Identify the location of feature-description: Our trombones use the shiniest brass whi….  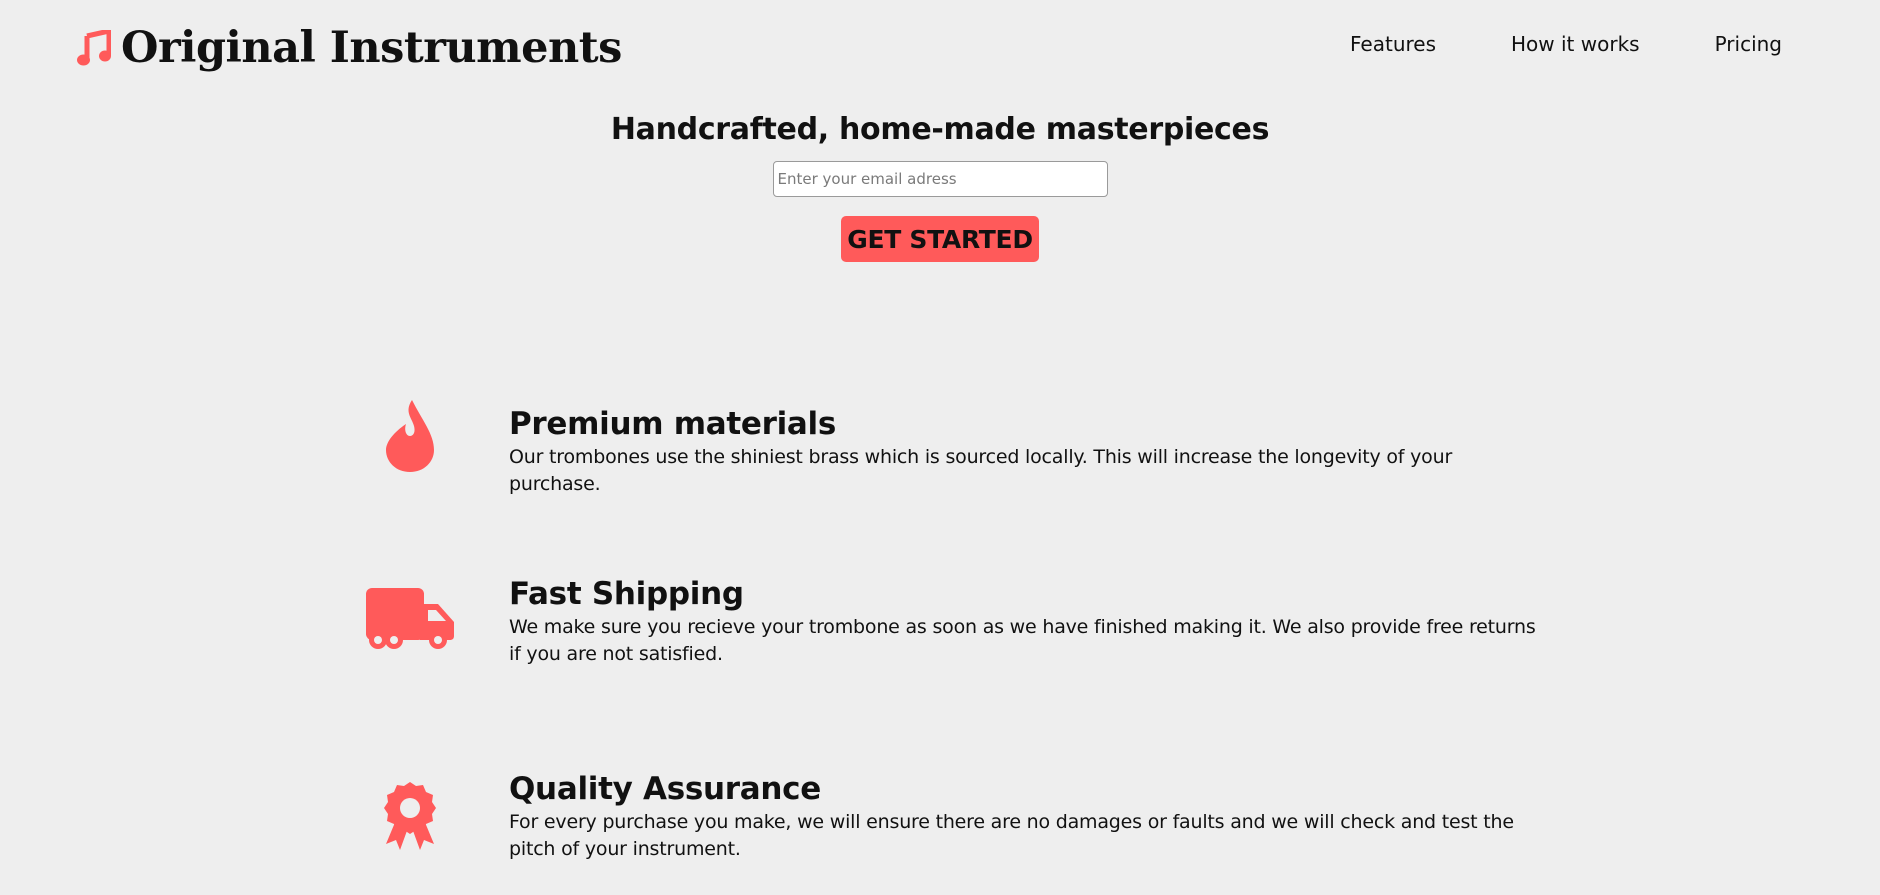
(981, 470).